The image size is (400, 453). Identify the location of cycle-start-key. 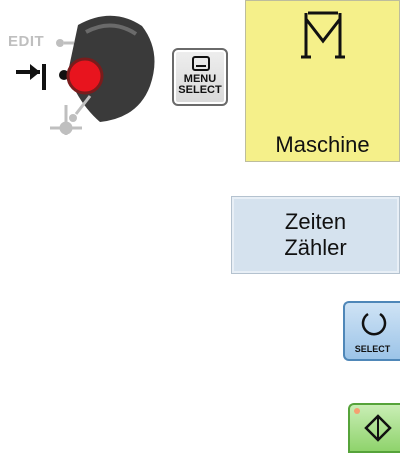
(374, 428).